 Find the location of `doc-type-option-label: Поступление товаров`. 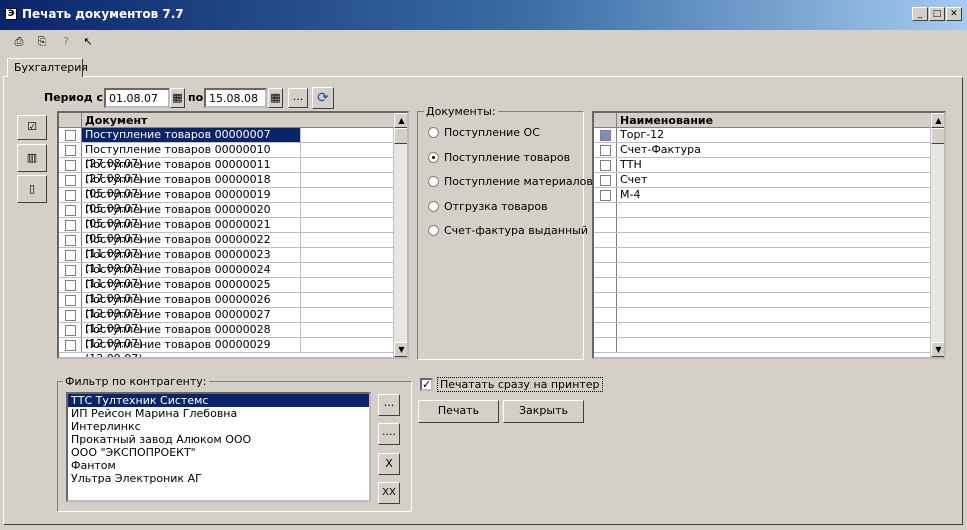

doc-type-option-label: Поступление товаров is located at coordinates (507, 157).